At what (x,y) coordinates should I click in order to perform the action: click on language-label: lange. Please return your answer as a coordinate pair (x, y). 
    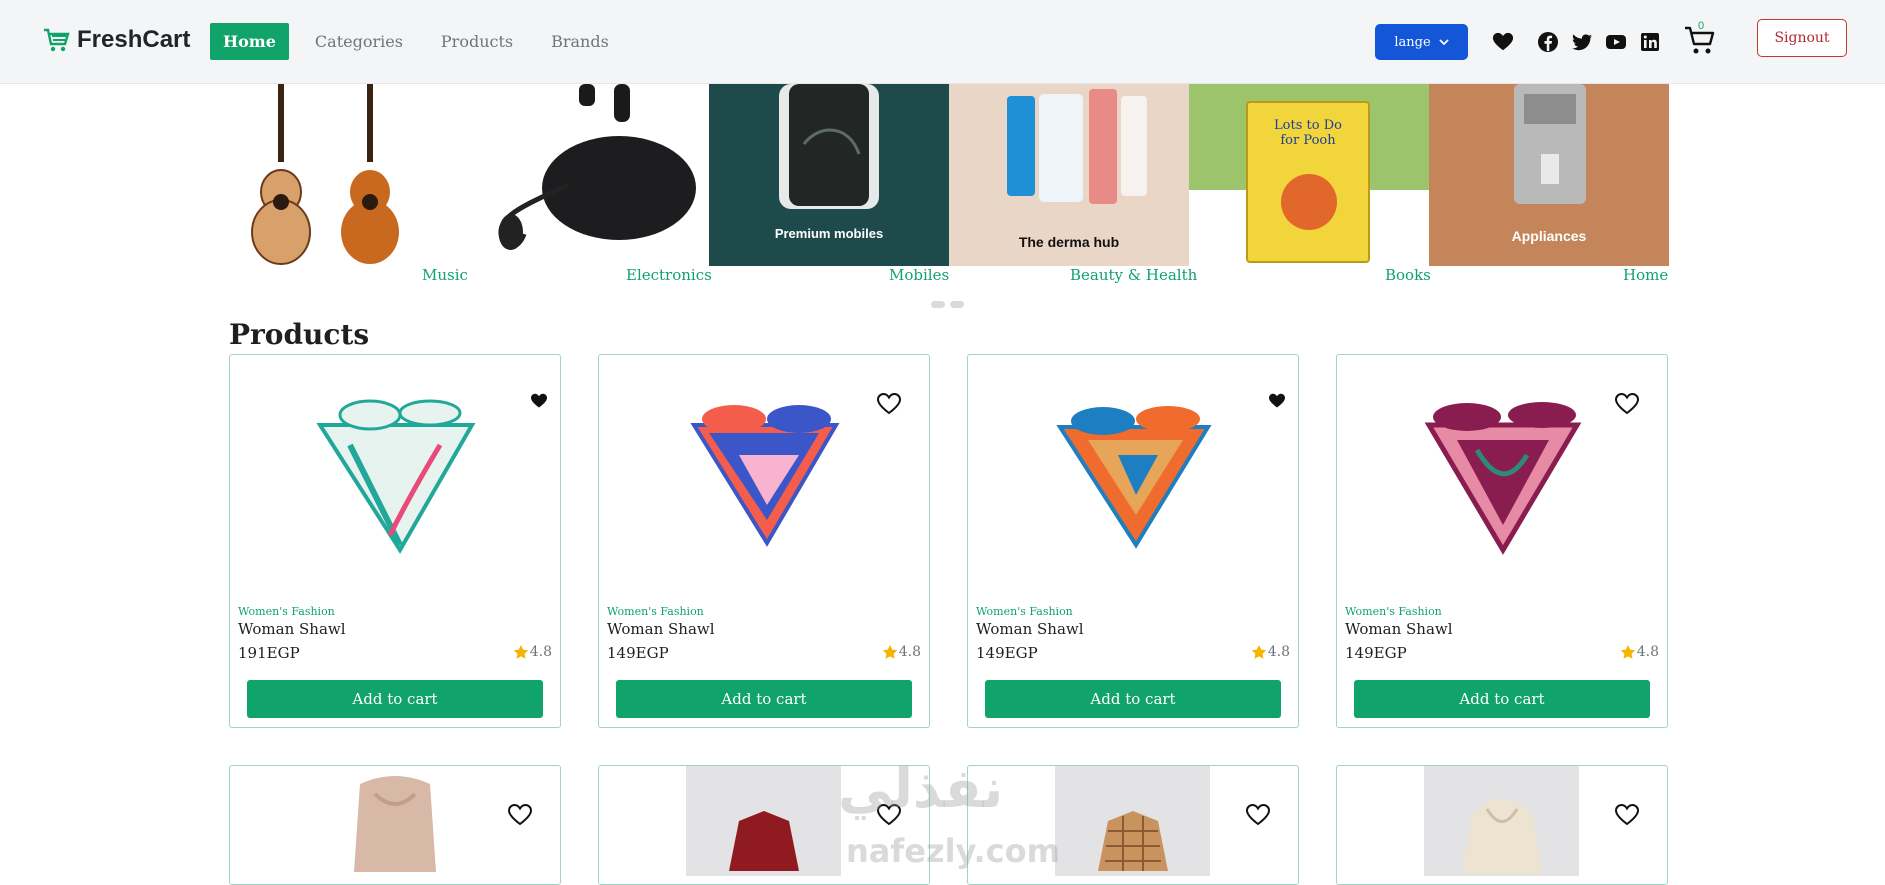
    Looking at the image, I should click on (1412, 42).